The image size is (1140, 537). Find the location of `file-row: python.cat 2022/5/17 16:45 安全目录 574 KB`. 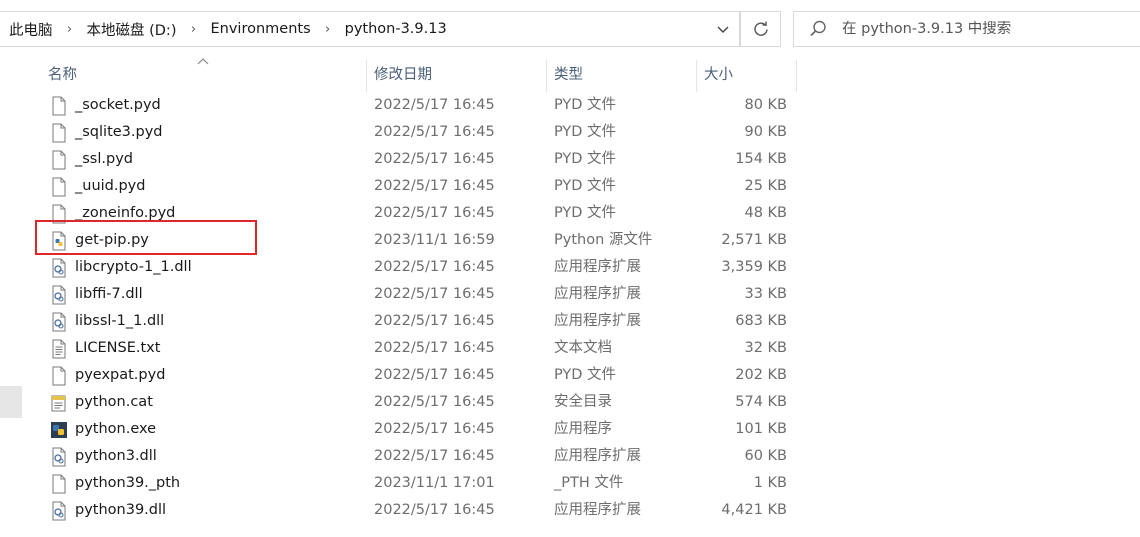

file-row: python.cat 2022/5/17 16:45 安全目录 574 KB is located at coordinates (420, 402).